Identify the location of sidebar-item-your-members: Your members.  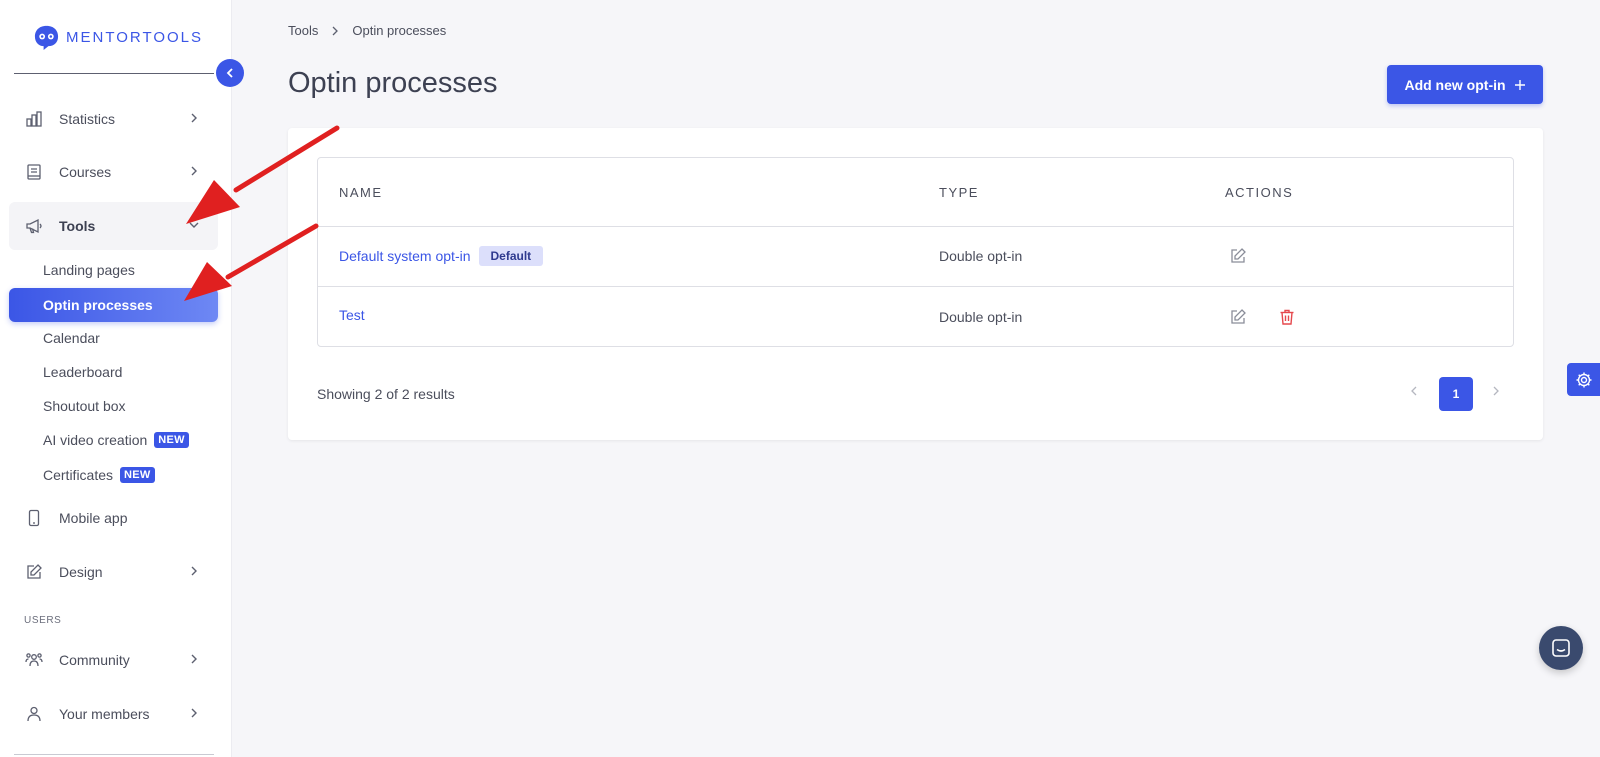
(113, 714).